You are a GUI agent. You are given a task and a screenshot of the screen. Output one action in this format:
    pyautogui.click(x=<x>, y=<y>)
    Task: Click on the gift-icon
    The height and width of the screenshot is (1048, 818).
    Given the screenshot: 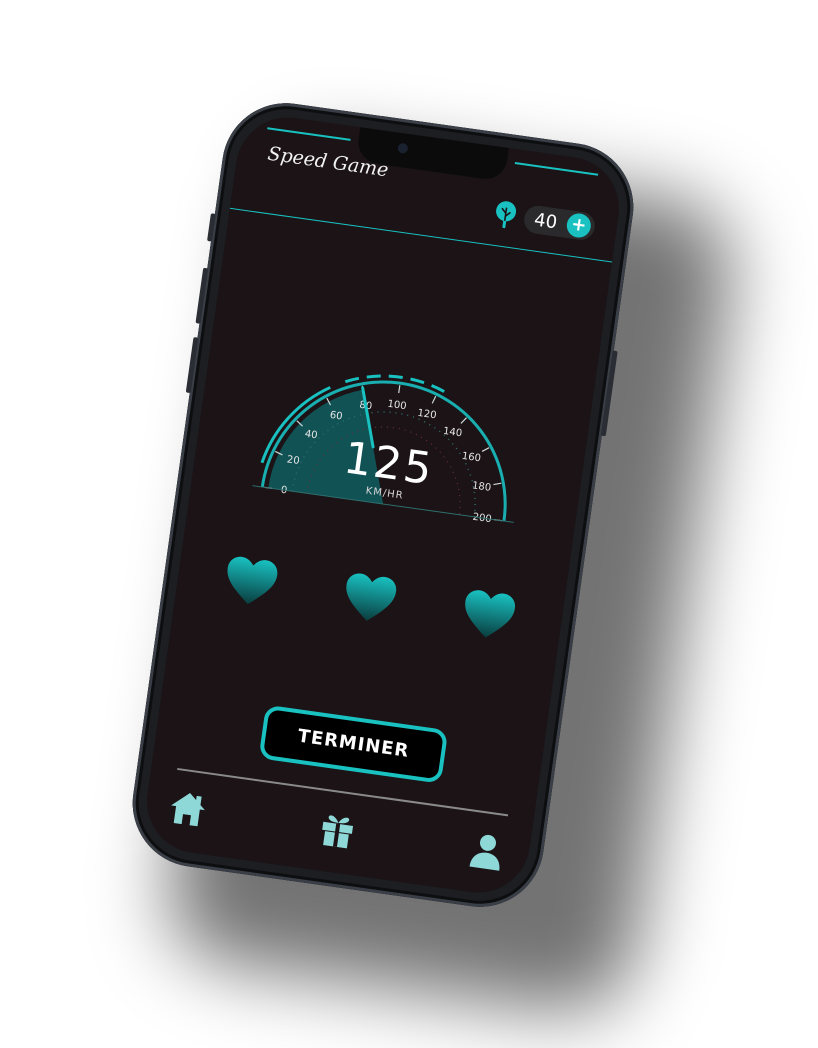 What is the action you would take?
    pyautogui.click(x=338, y=832)
    